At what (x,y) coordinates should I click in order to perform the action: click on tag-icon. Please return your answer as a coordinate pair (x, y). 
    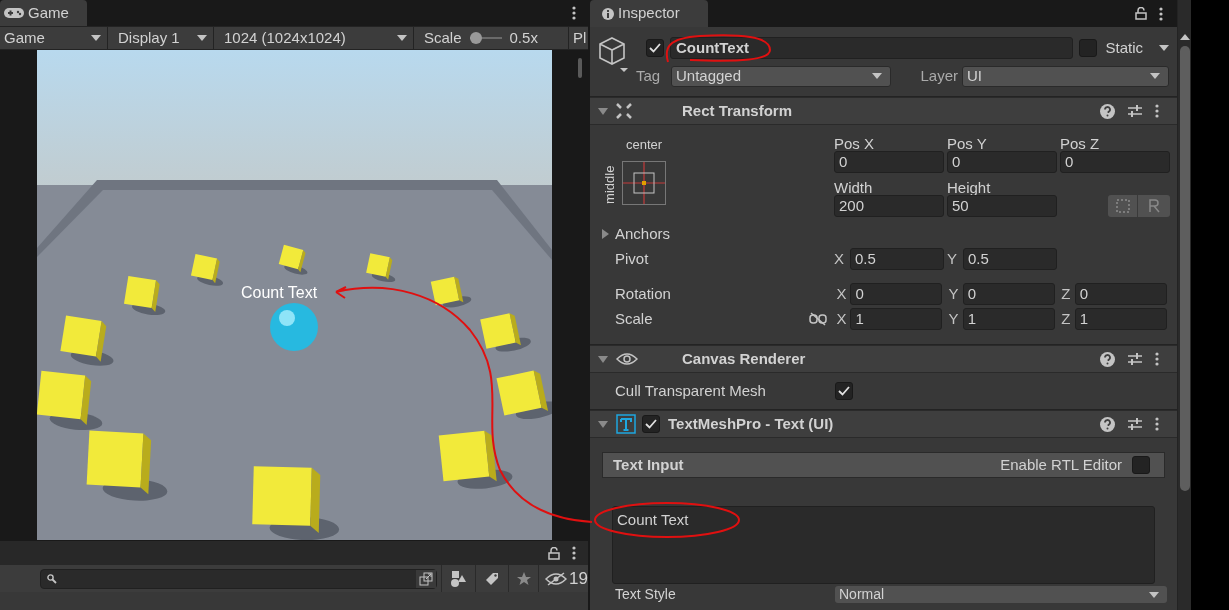
    Looking at the image, I should click on (491, 578).